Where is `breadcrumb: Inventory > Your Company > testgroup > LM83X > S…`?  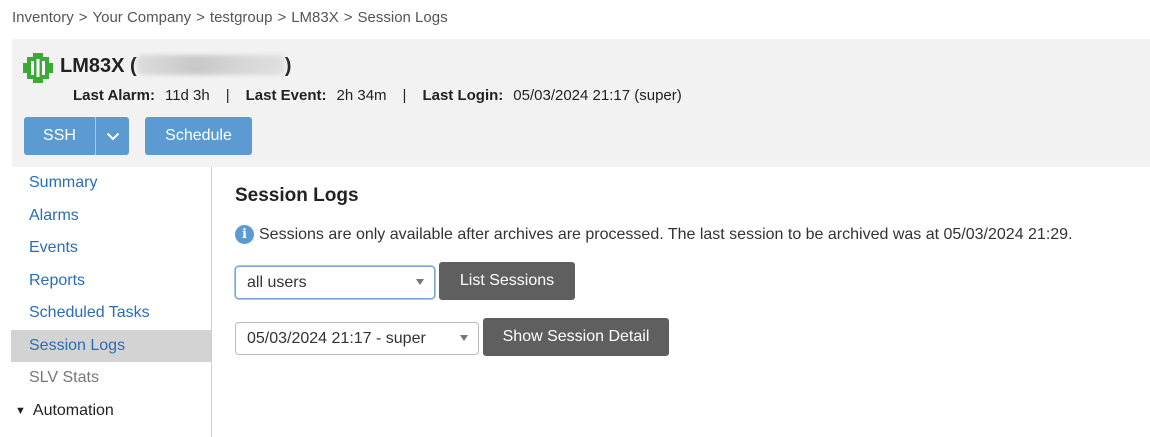 breadcrumb: Inventory > Your Company > testgroup > LM83X > S… is located at coordinates (230, 17).